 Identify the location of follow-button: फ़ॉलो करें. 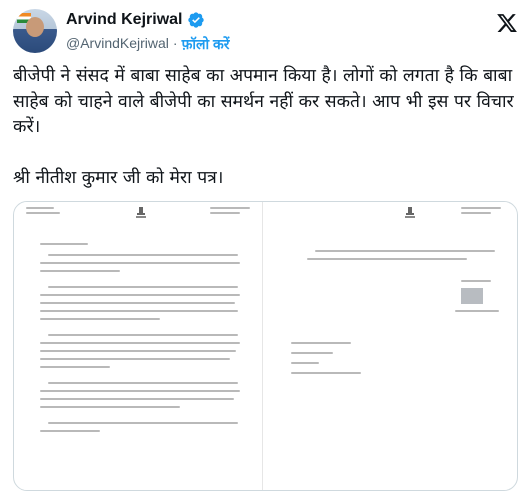
(206, 44).